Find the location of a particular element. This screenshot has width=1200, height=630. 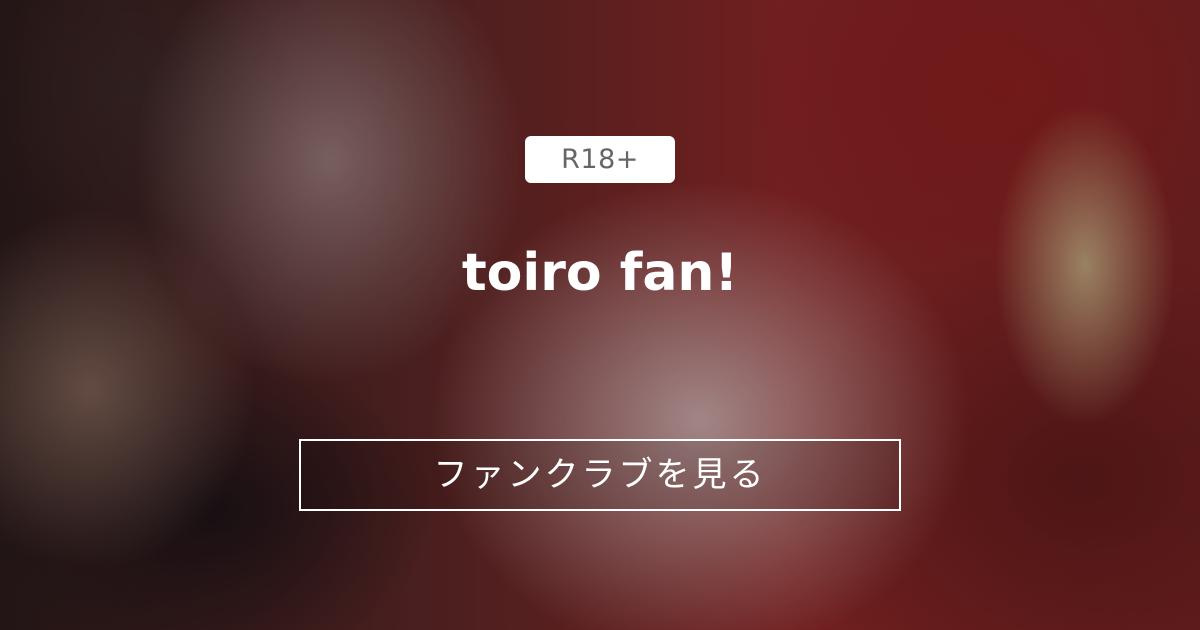

age-rating-badge: R18+ is located at coordinates (600, 159).